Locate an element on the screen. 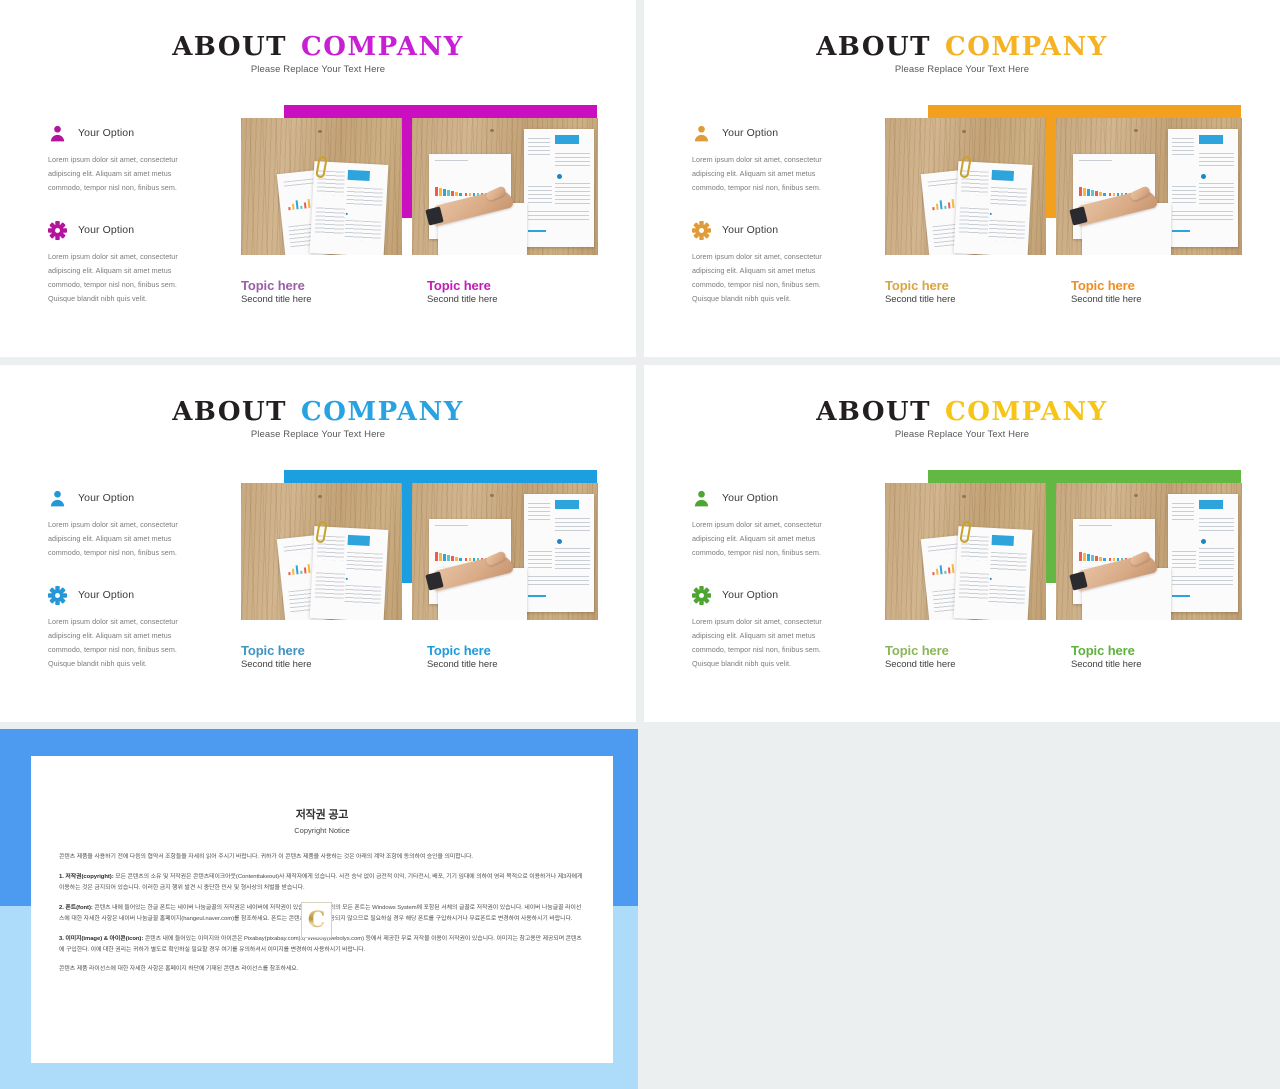 This screenshot has width=1280, height=1089. brand-watermark-icon: C is located at coordinates (316, 920).